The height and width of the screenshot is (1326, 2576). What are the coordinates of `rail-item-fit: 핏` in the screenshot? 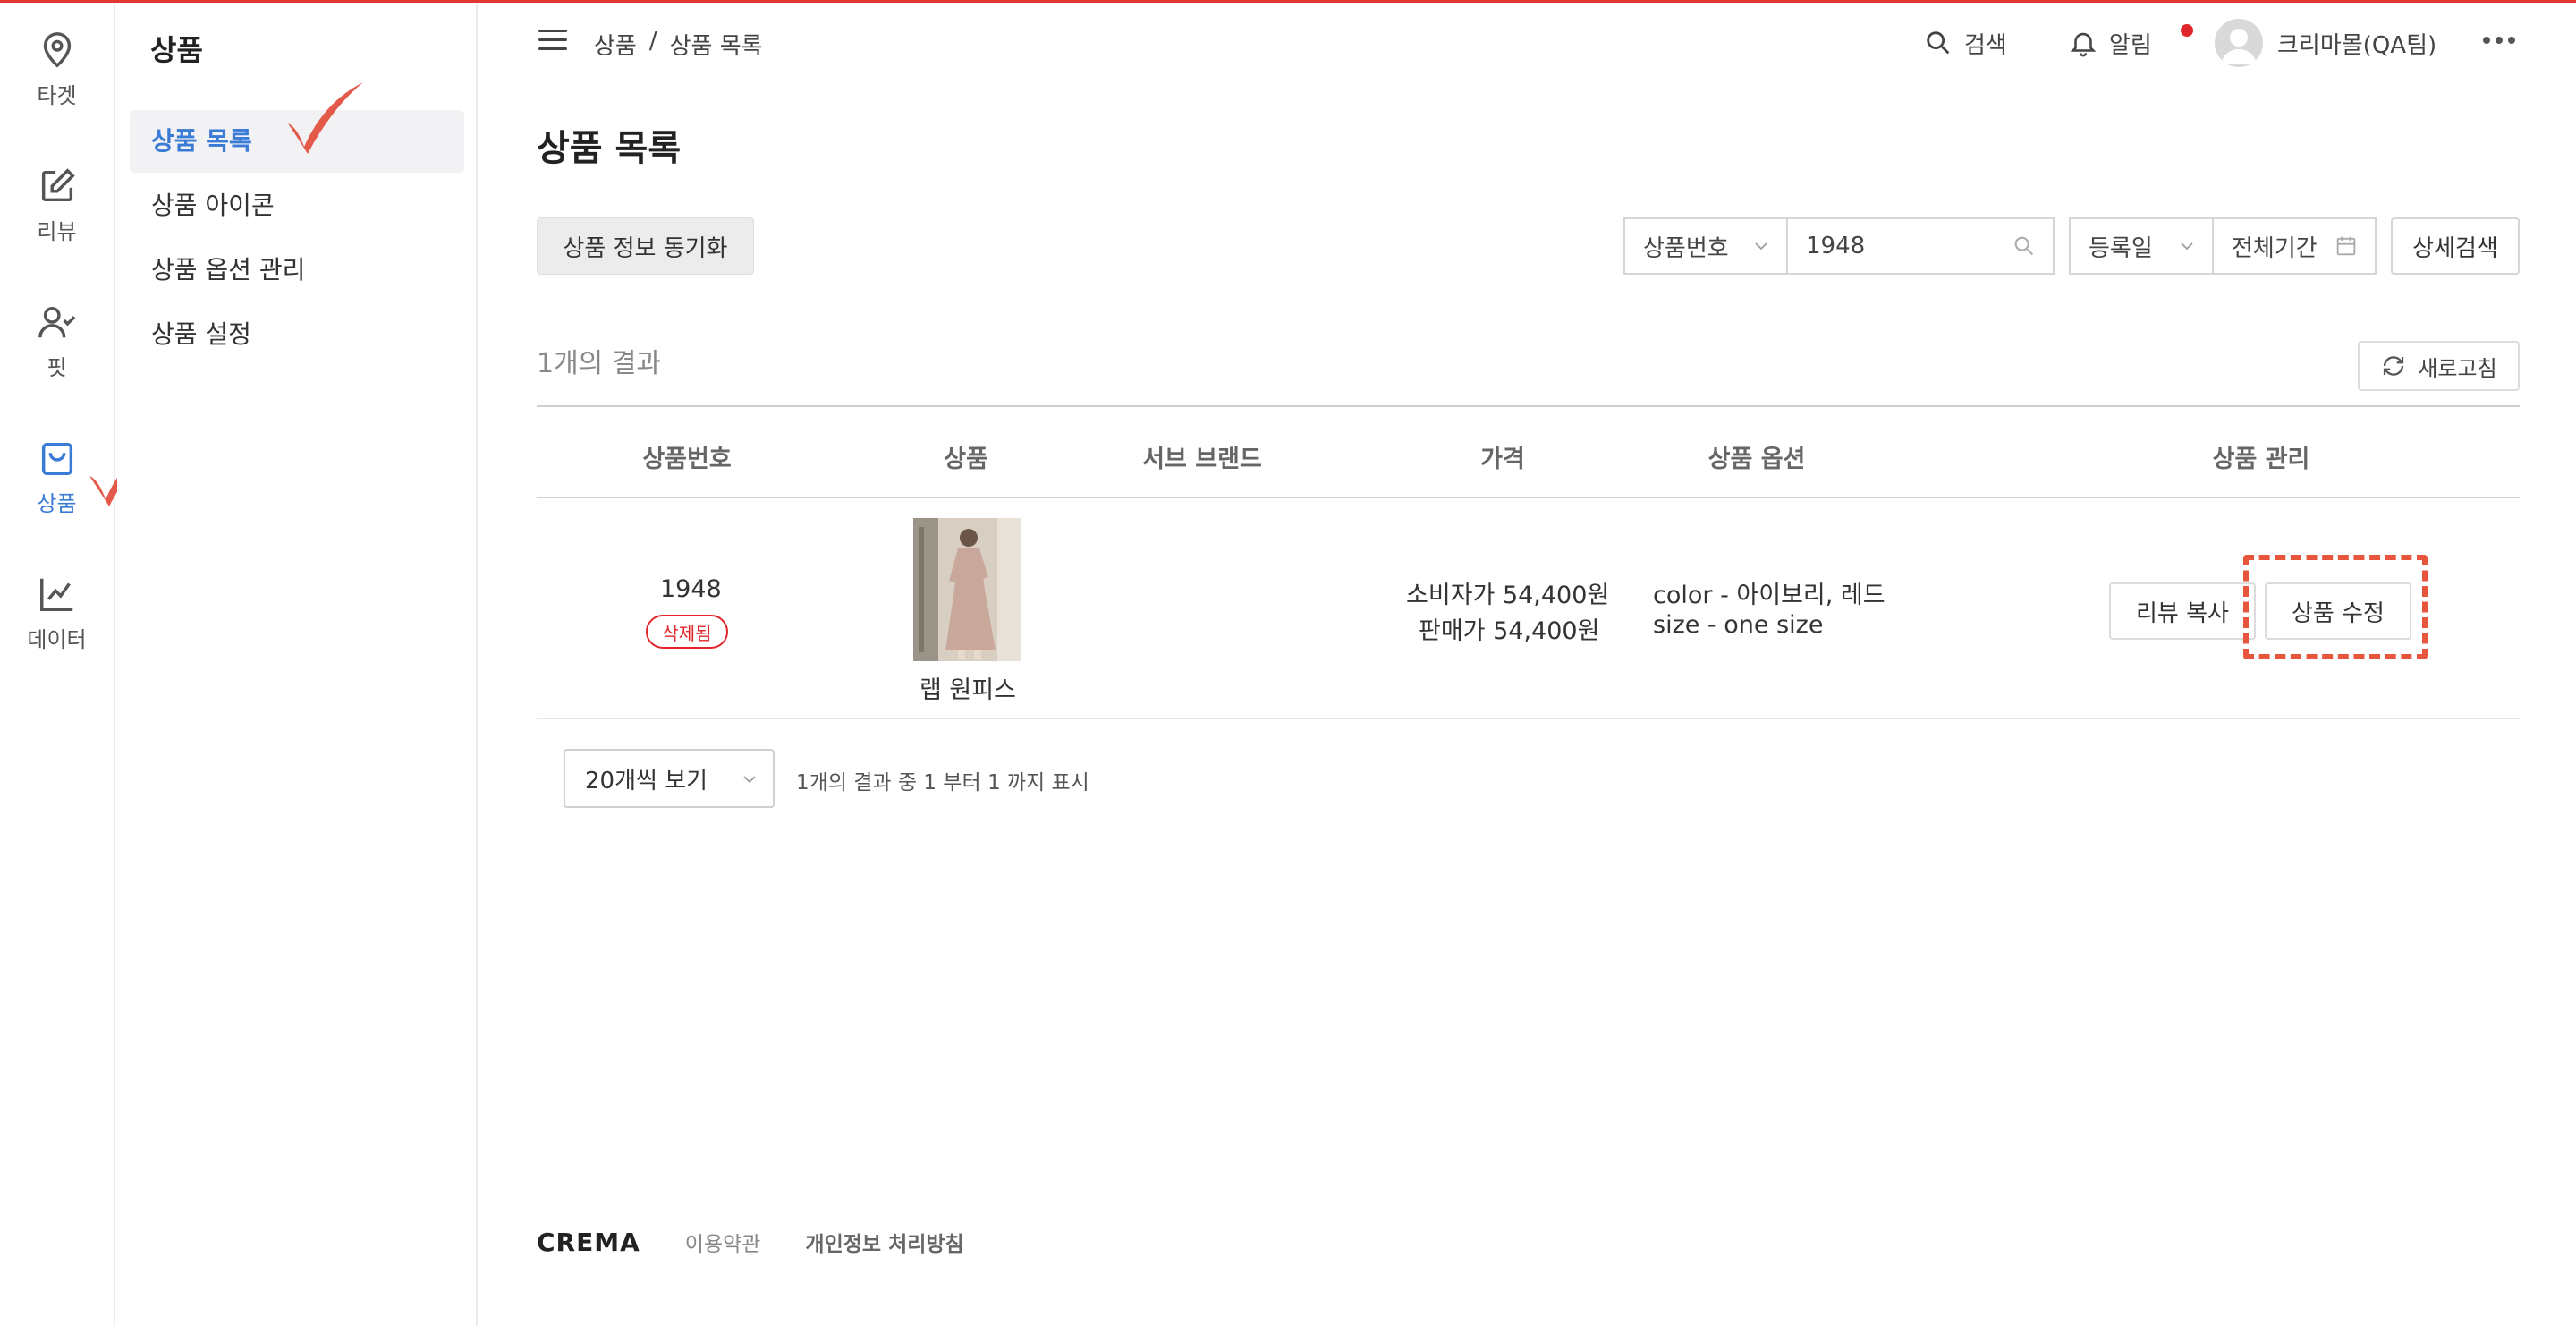 It's located at (57, 351).